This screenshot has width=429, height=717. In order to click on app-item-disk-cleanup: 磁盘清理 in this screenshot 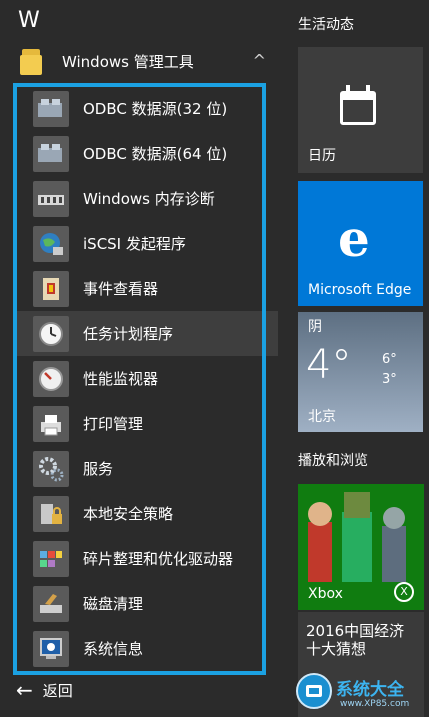, I will do `click(139, 603)`.